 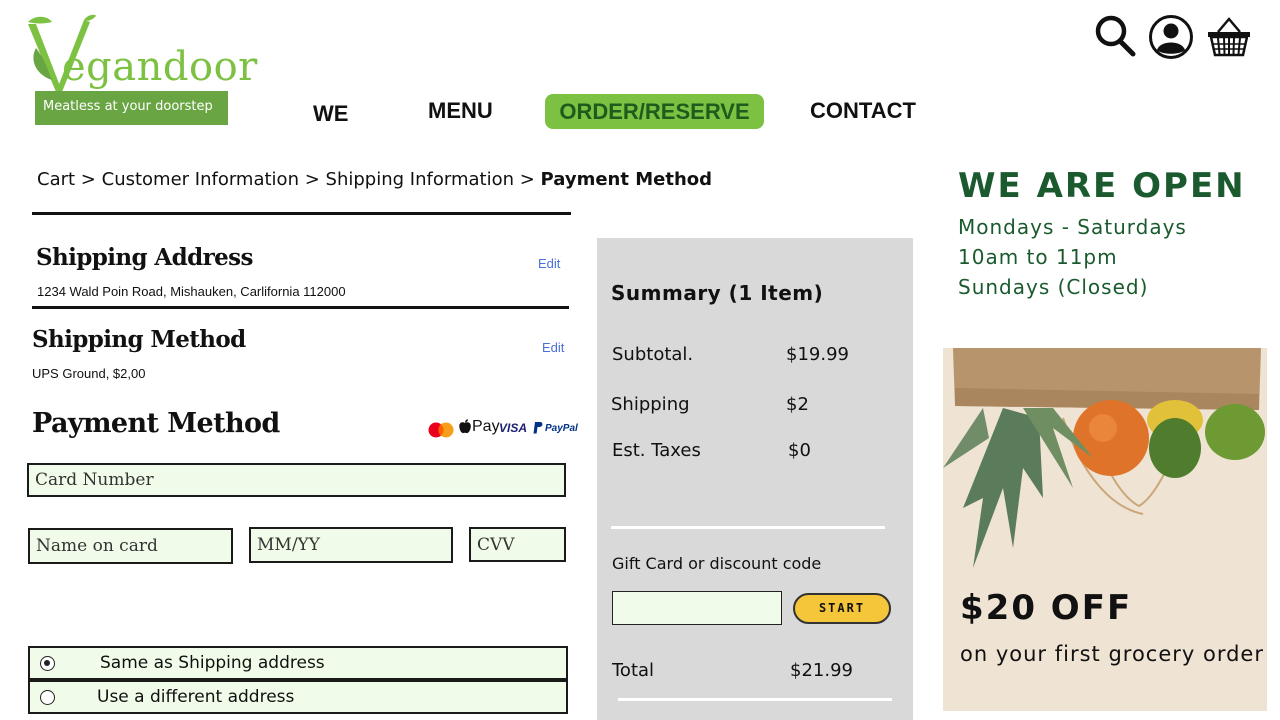 What do you see at coordinates (296, 480) in the screenshot?
I see `card-number-input` at bounding box center [296, 480].